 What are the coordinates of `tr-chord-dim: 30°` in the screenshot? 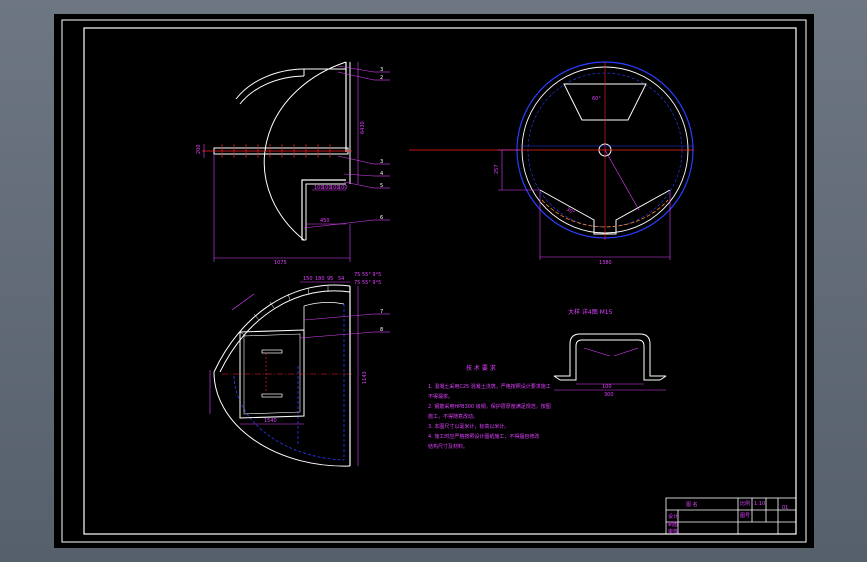 It's located at (570, 212).